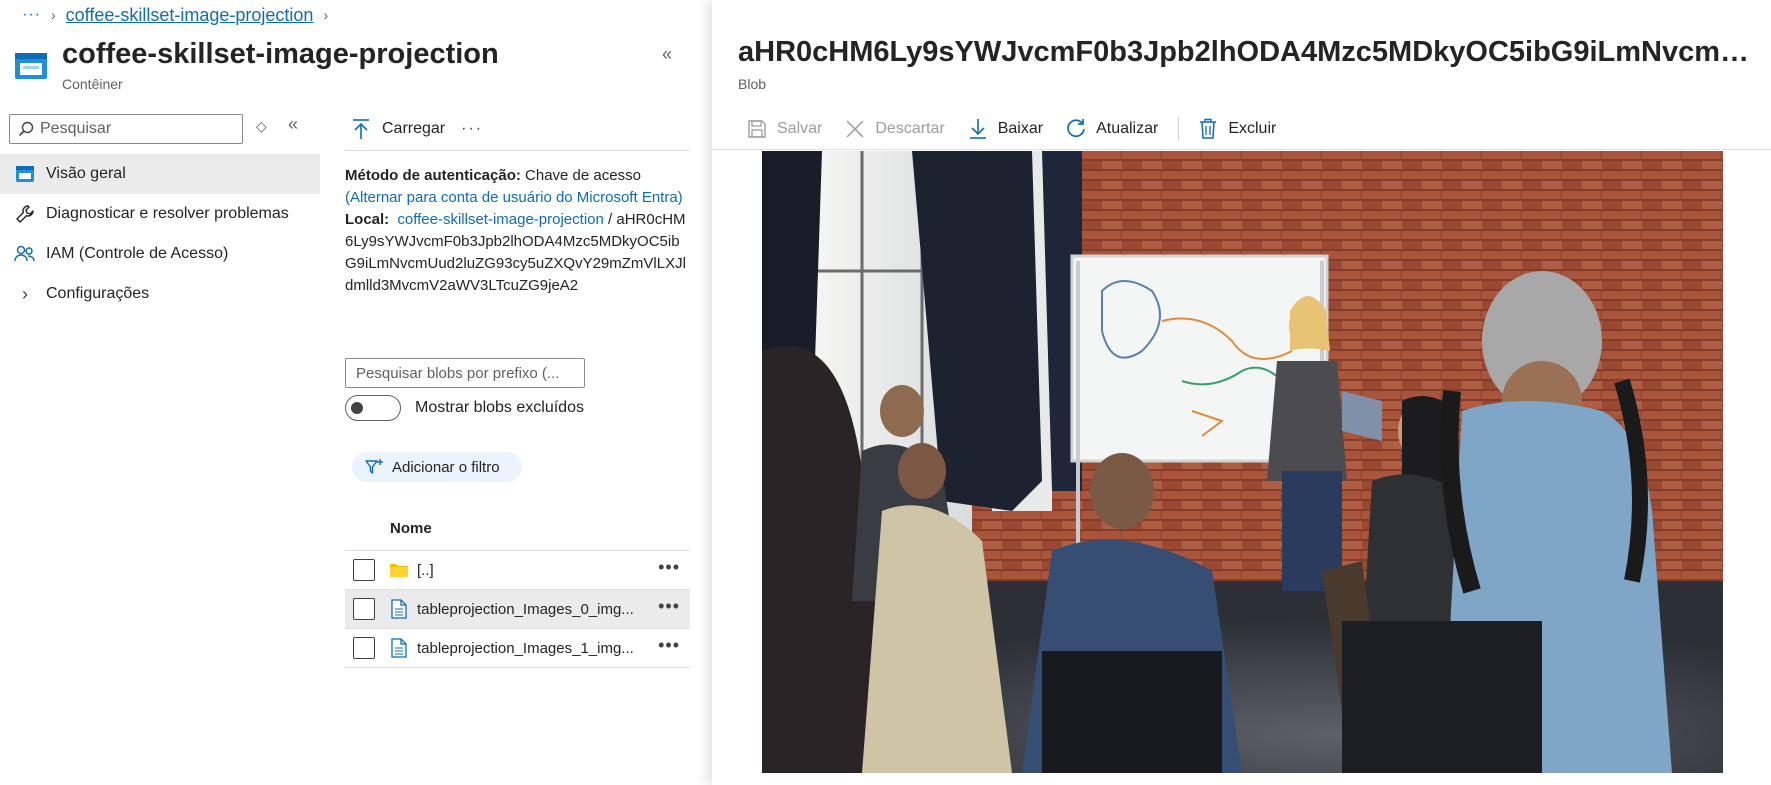 This screenshot has width=1771, height=785. What do you see at coordinates (978, 129) in the screenshot?
I see `download-icon` at bounding box center [978, 129].